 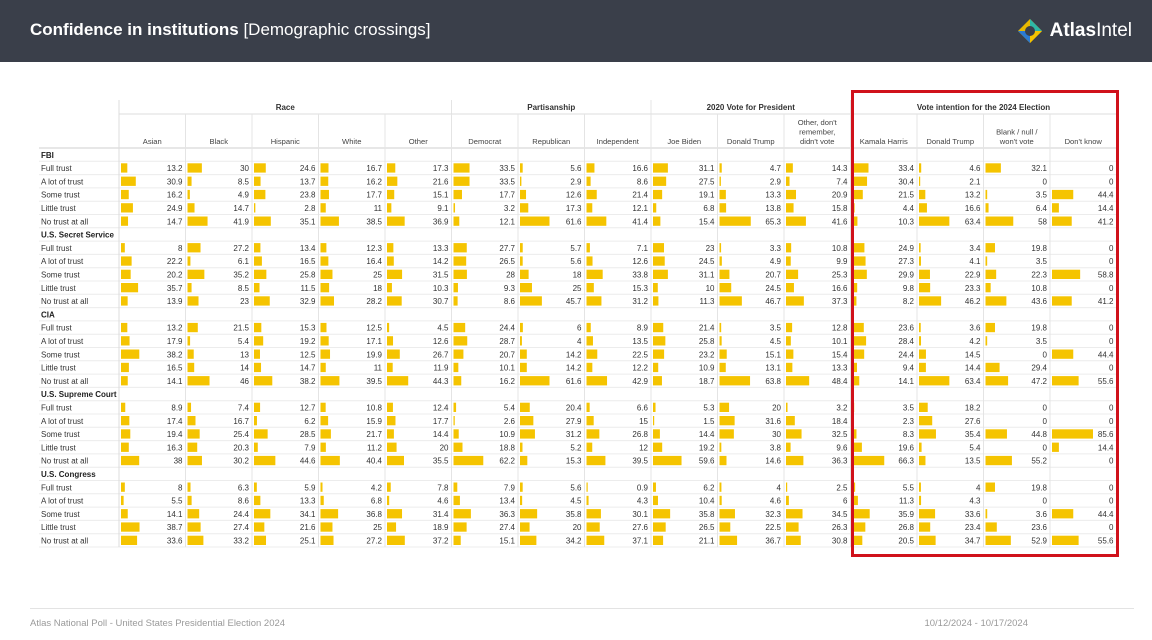 I want to click on data-value: 11.5, so click(x=309, y=288).